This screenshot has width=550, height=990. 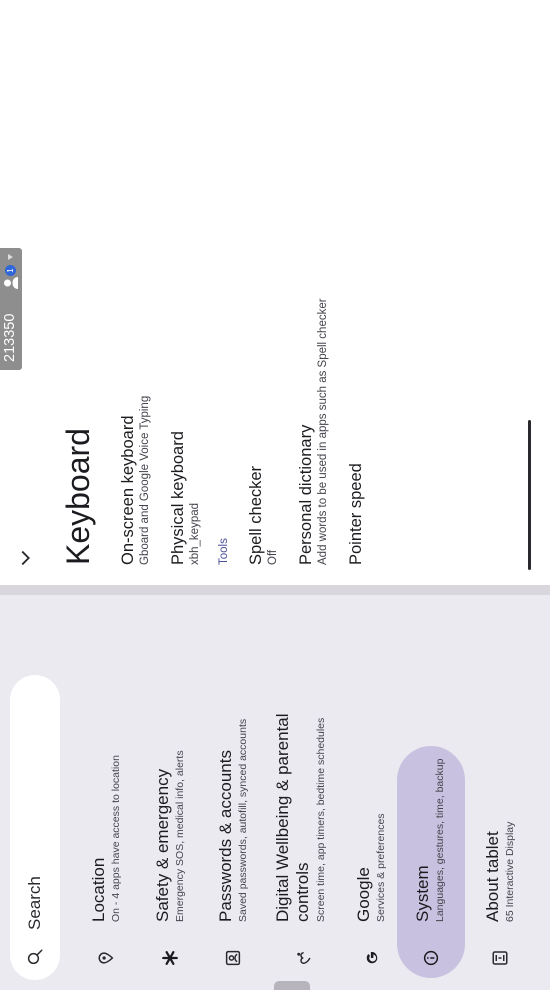 I want to click on settings-item-subtitle: 65 Interactive Display, so click(x=510, y=871).